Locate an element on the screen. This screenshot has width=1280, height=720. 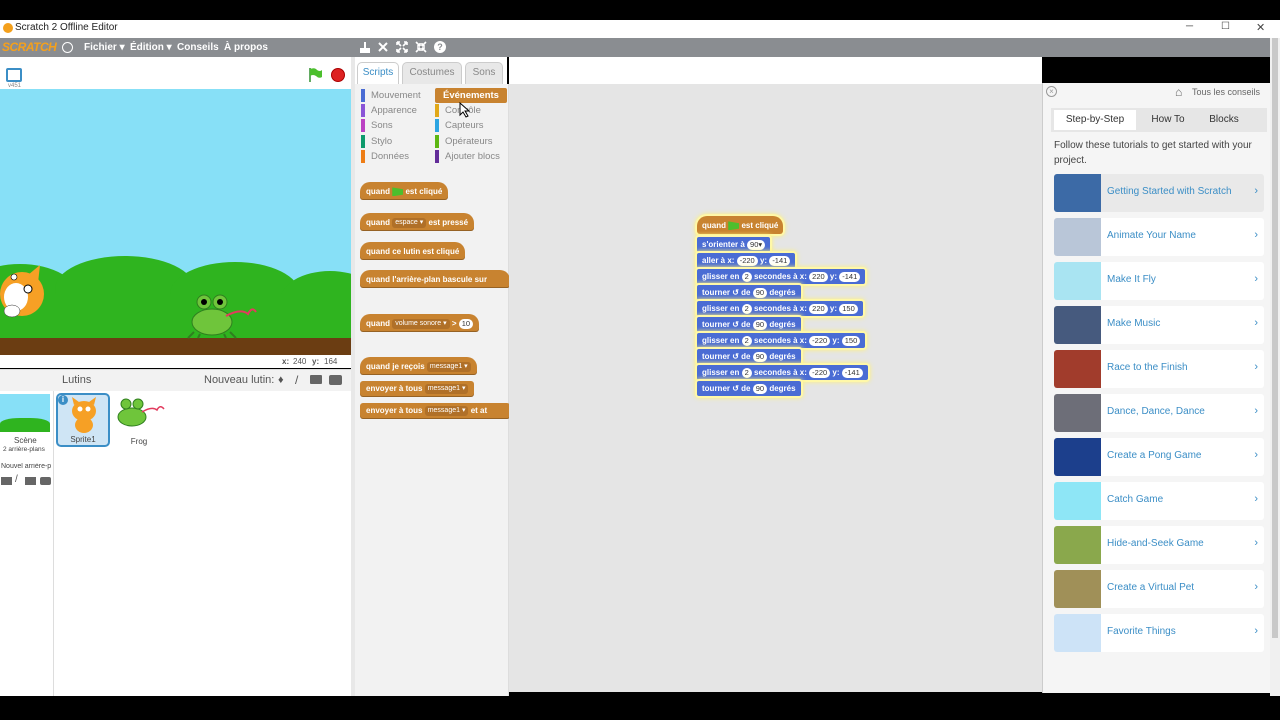
grow-icon is located at coordinates (402, 47).